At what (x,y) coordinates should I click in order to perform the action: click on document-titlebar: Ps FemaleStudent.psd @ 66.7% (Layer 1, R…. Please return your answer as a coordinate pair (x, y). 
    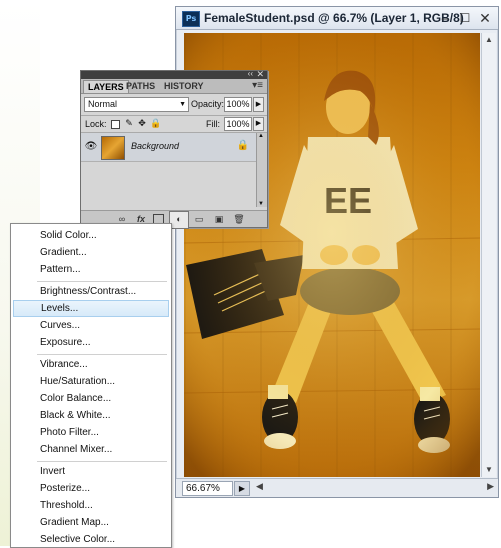
    Looking at the image, I should click on (337, 18).